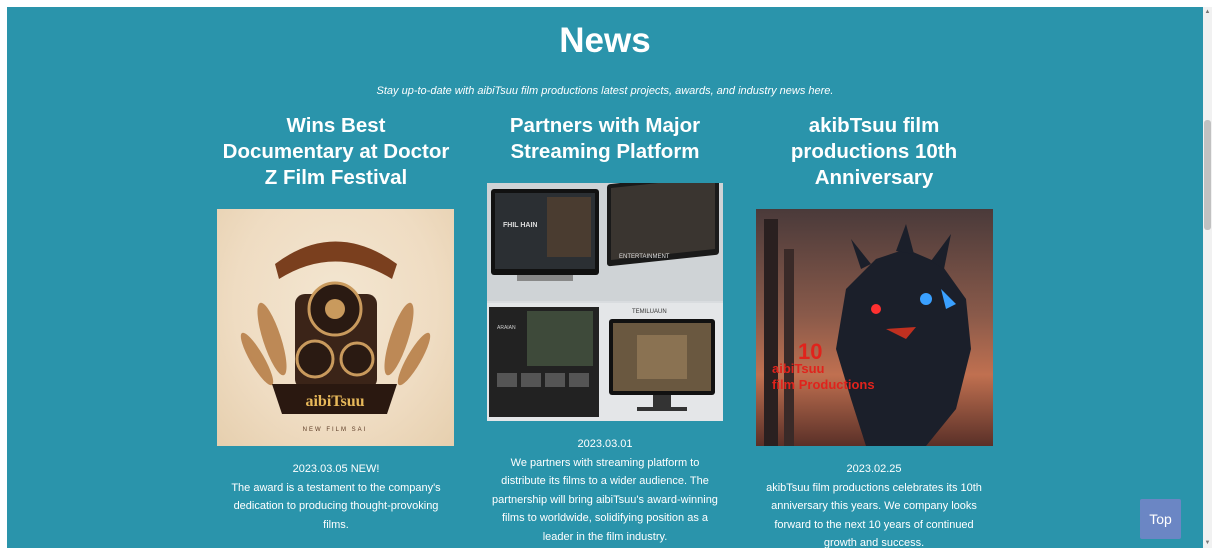  I want to click on scroll-down-icon: ▼, so click(1207, 543).